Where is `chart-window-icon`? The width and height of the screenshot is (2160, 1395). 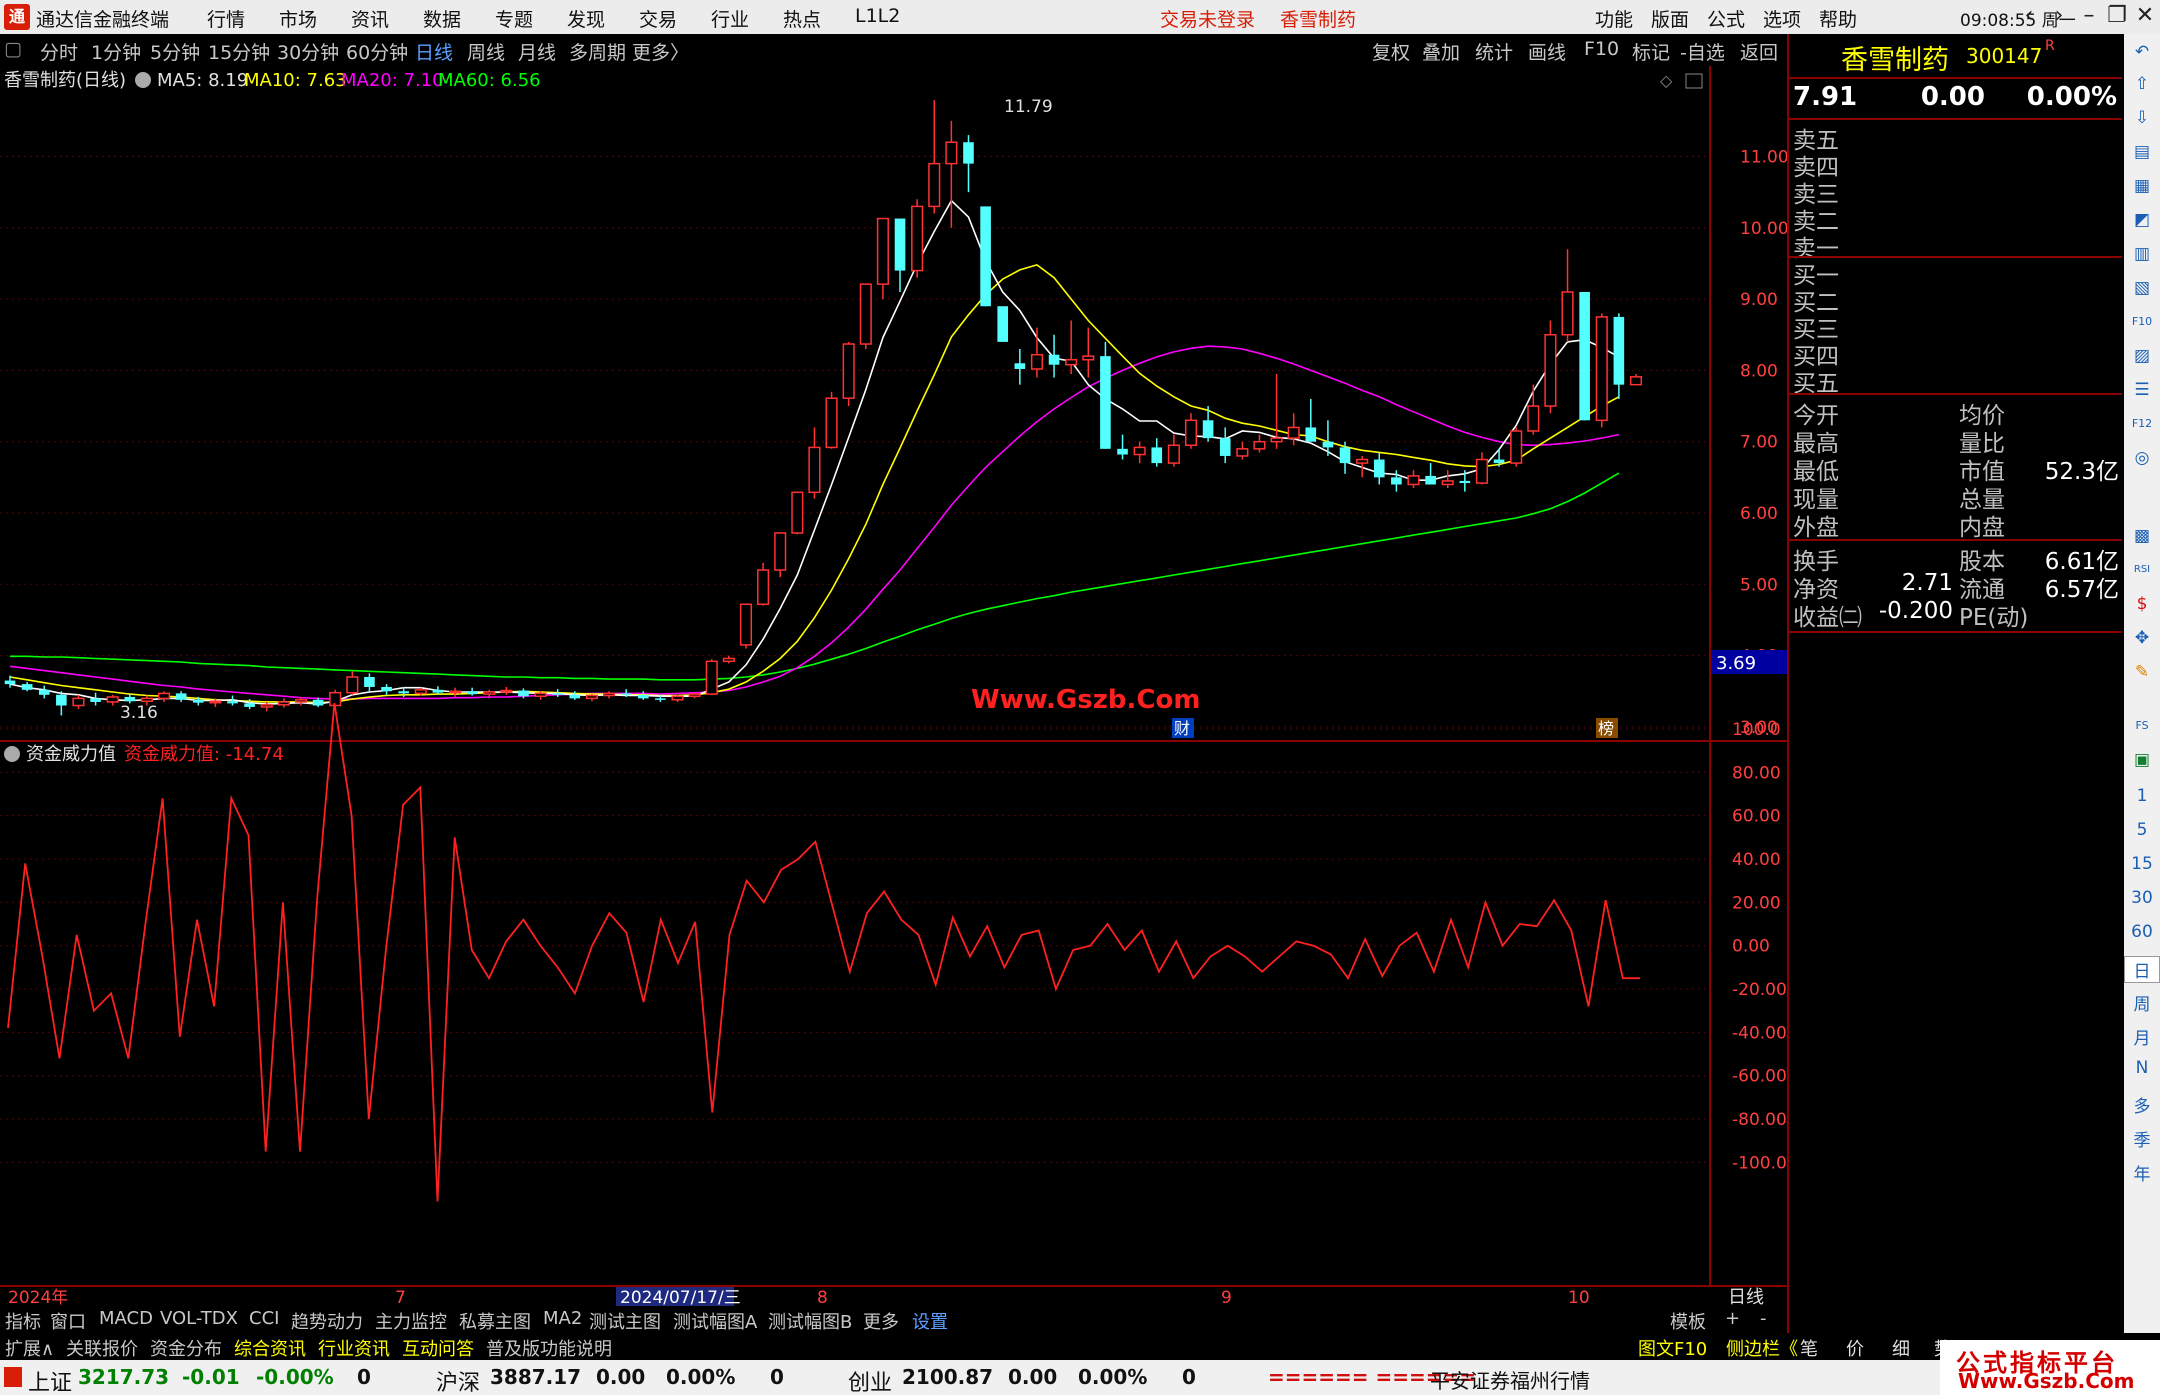
chart-window-icon is located at coordinates (1694, 81).